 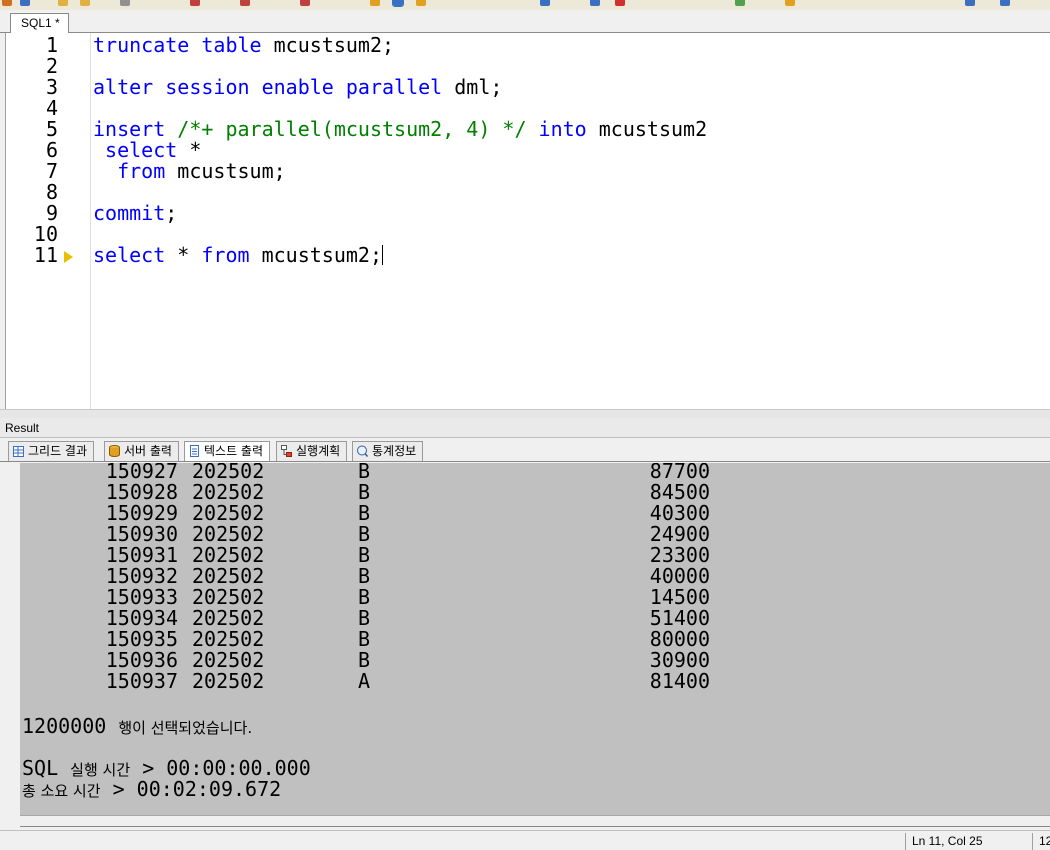 I want to click on result-panel-title: Result, so click(x=525, y=428).